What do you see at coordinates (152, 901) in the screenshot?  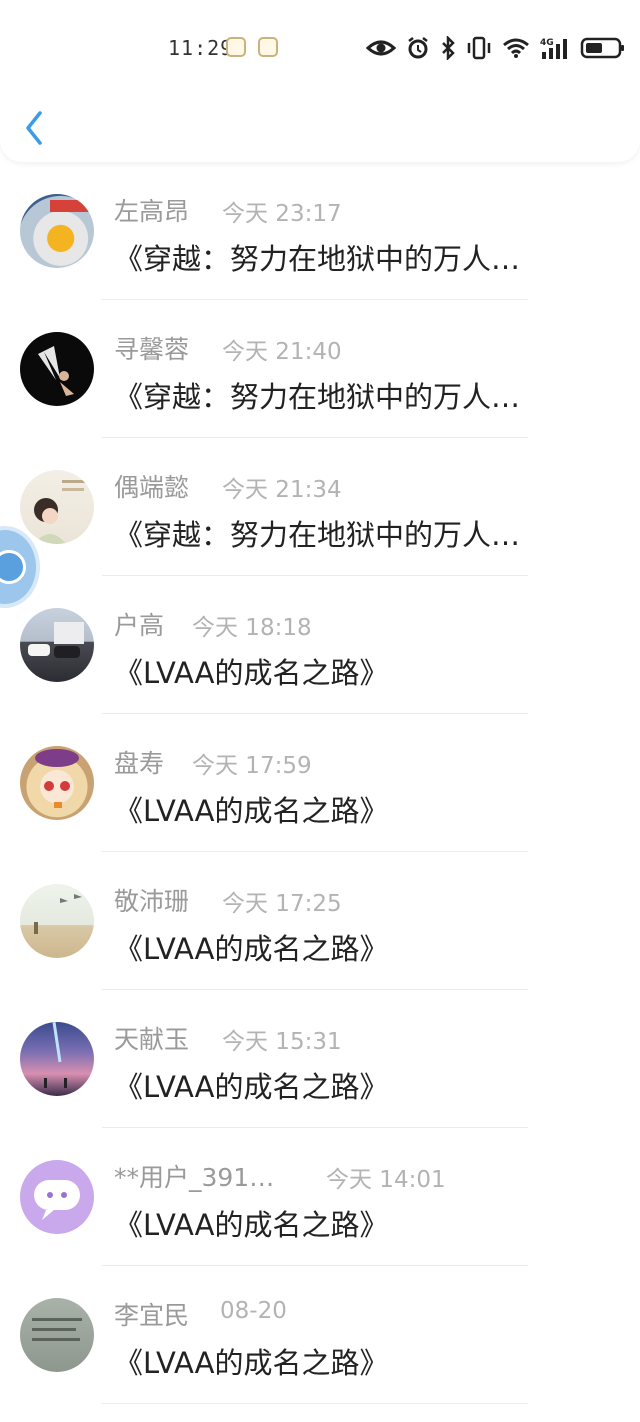 I see `commenter-name: 敬沛珊` at bounding box center [152, 901].